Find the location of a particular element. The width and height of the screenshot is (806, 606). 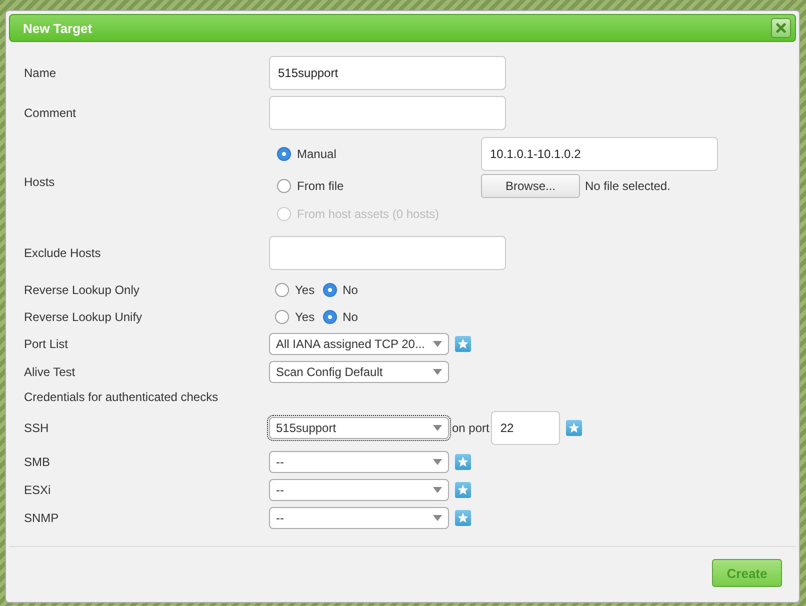

close-button is located at coordinates (781, 28).